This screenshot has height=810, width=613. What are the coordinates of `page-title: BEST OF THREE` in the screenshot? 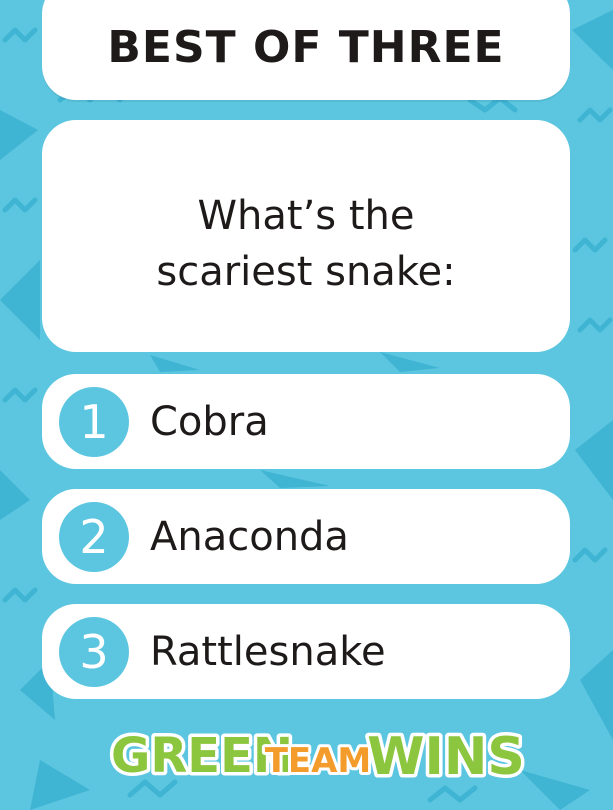 It's located at (306, 47).